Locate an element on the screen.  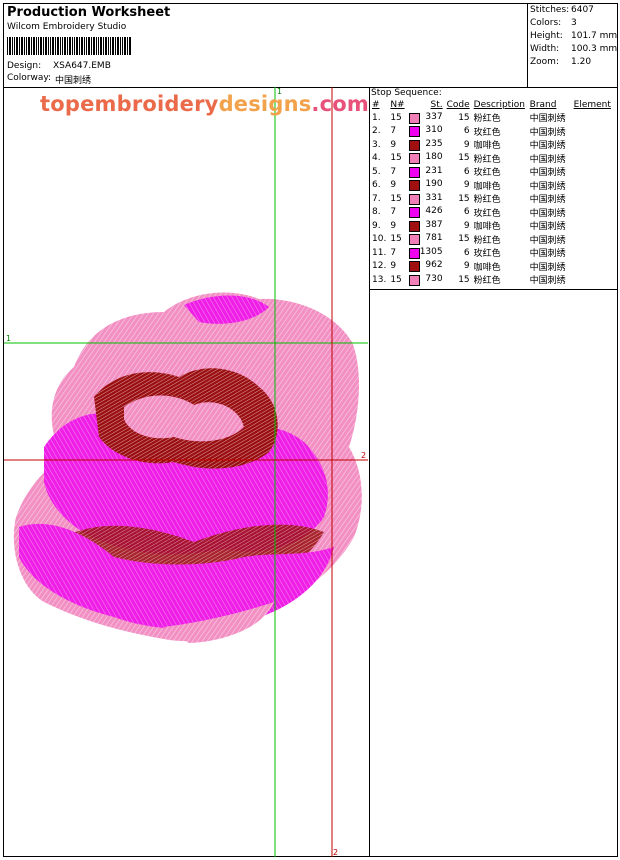
stitch-count: 190 is located at coordinates (426, 186).